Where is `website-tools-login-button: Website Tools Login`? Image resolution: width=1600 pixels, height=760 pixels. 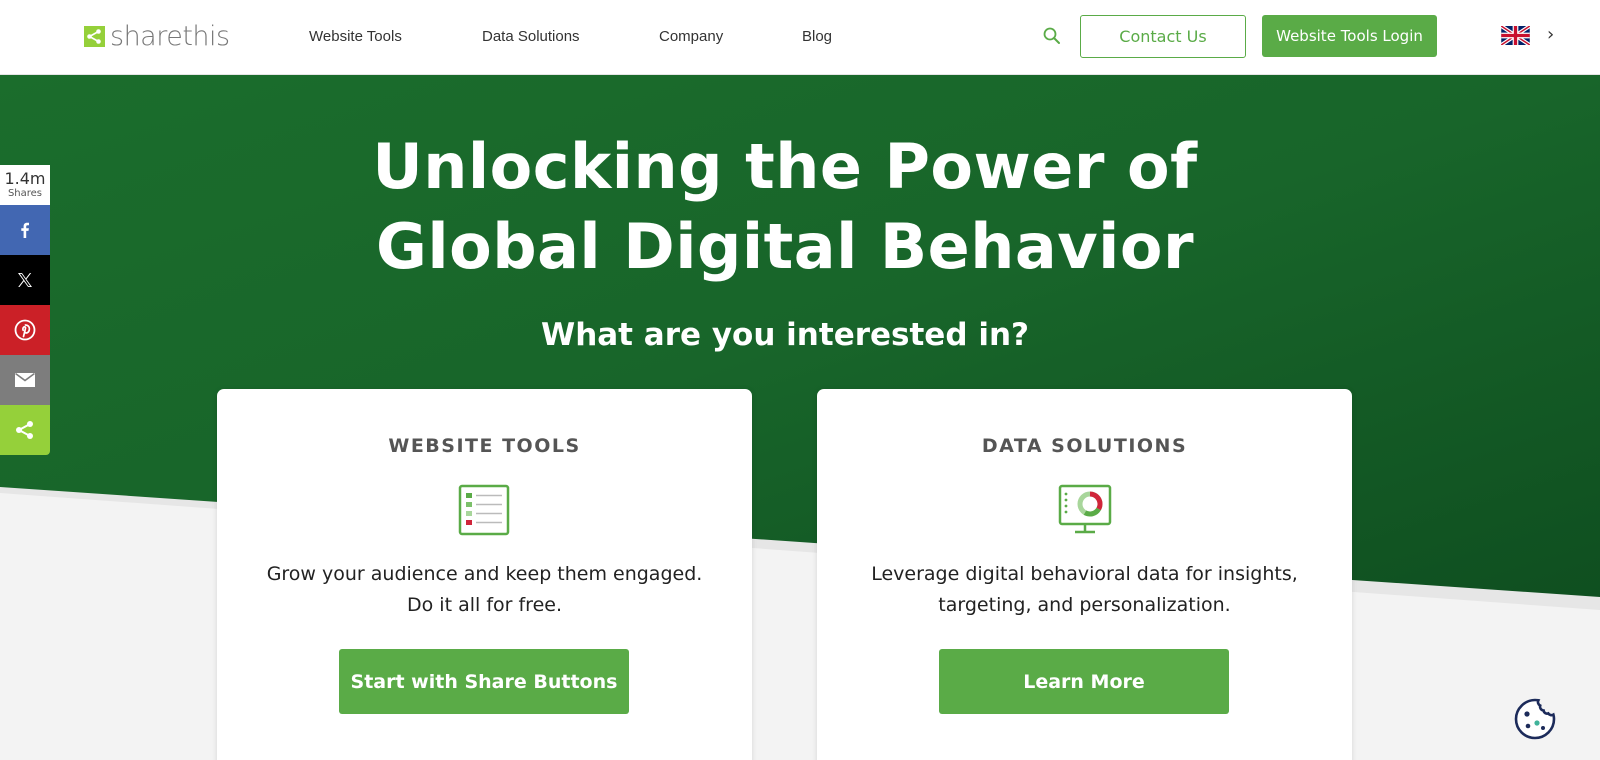
website-tools-login-button: Website Tools Login is located at coordinates (1349, 36).